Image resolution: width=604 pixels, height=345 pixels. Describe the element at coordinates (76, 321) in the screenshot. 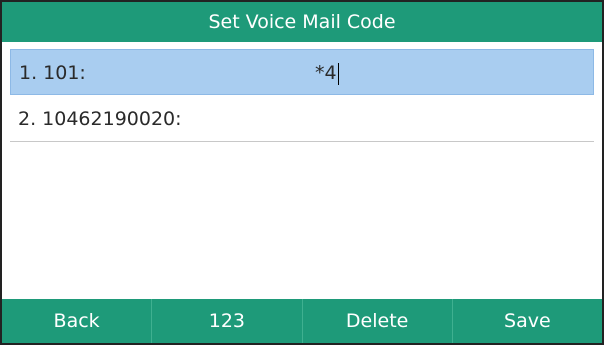

I see `back-button: Back` at that location.